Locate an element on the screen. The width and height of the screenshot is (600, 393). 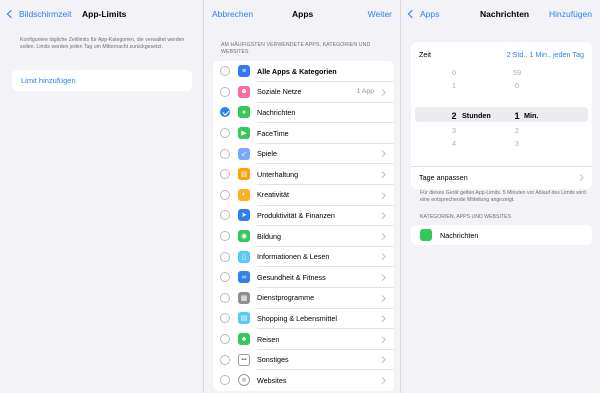
page-title: App-Limits is located at coordinates (104, 14).